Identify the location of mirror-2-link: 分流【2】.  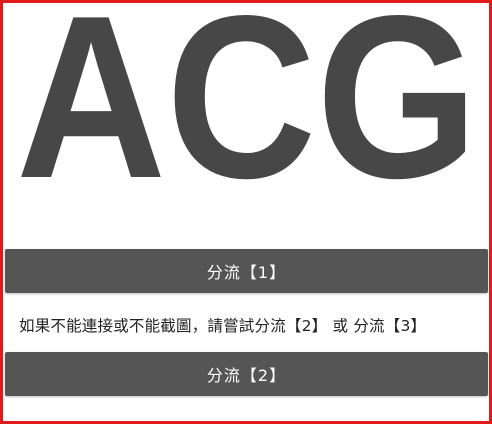
(291, 326).